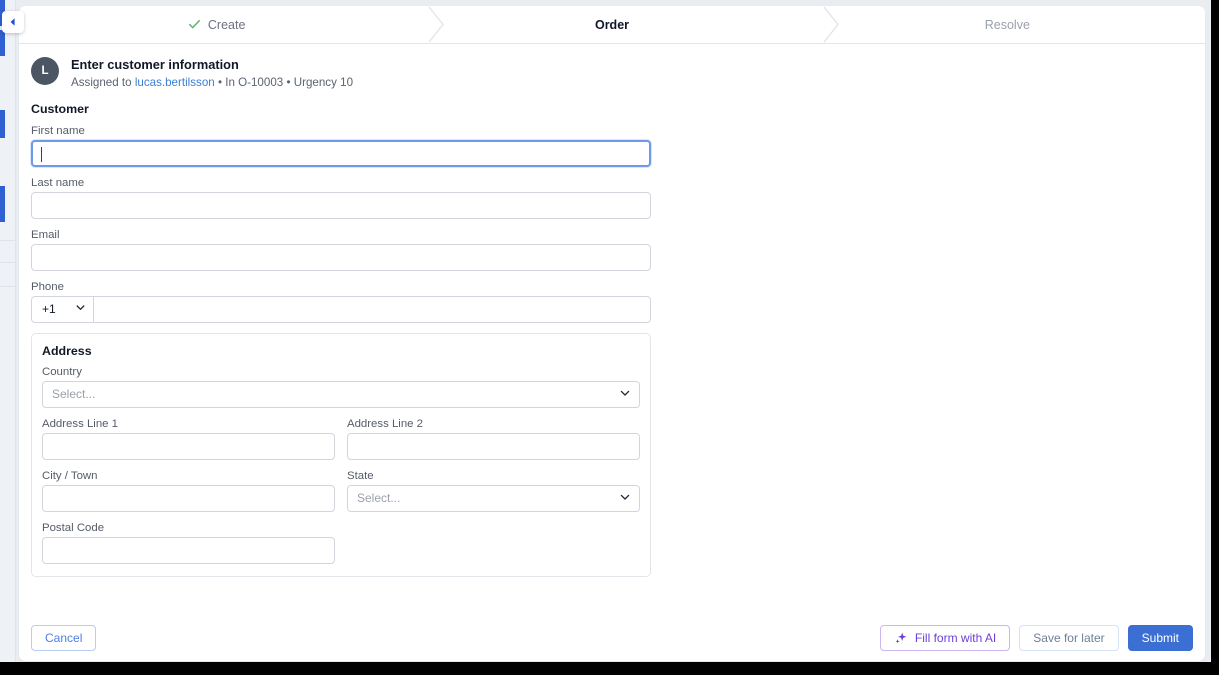 The width and height of the screenshot is (1219, 675). What do you see at coordinates (49, 309) in the screenshot?
I see `phone-country-code-value: +1` at bounding box center [49, 309].